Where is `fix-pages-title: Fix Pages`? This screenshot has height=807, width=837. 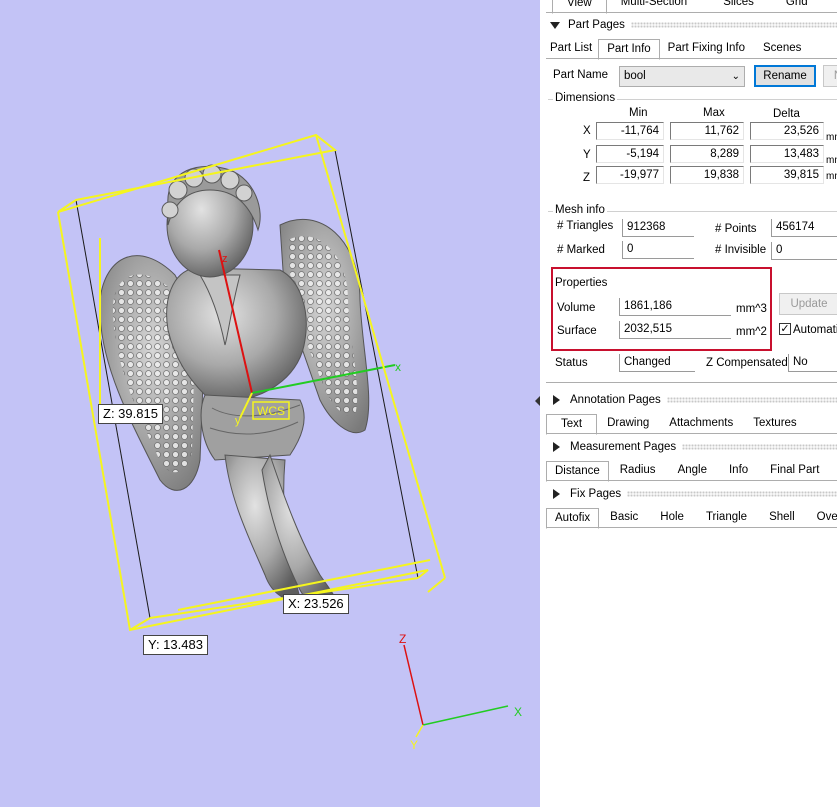 fix-pages-title: Fix Pages is located at coordinates (596, 494).